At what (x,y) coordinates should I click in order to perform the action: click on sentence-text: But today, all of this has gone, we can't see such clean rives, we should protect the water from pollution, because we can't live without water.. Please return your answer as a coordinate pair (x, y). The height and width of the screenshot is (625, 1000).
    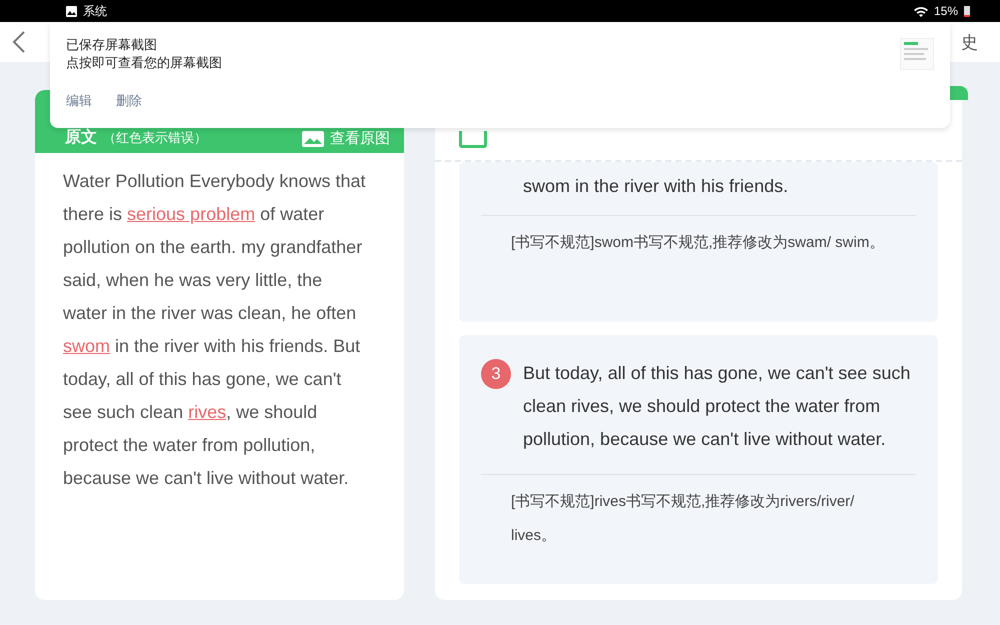
    Looking at the image, I should click on (717, 406).